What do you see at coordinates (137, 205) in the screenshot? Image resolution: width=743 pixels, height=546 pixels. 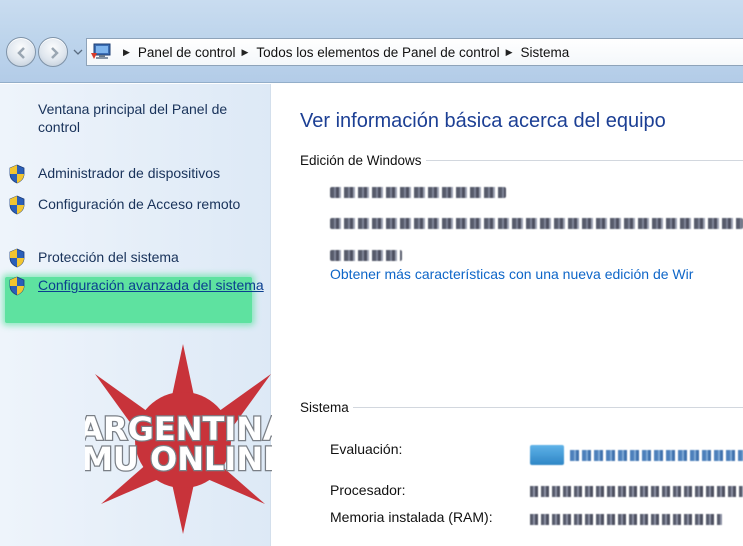 I see `remote-access-link: Configuración de Acceso remoto` at bounding box center [137, 205].